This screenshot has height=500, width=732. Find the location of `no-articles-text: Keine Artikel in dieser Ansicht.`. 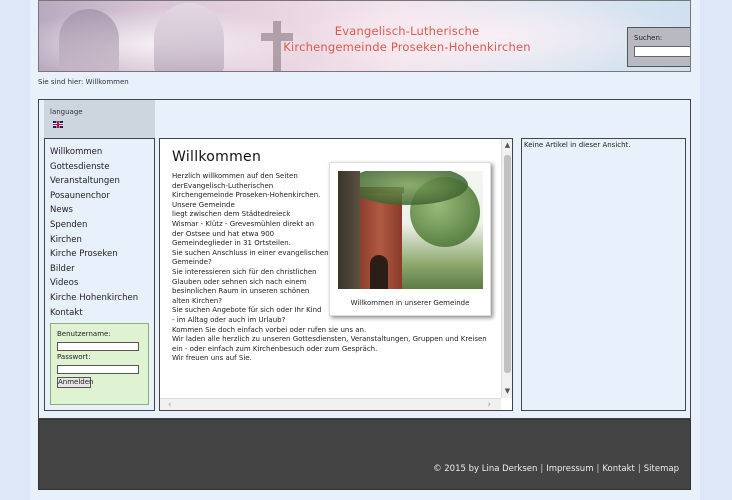

no-articles-text: Keine Artikel in dieser Ansicht. is located at coordinates (577, 145).